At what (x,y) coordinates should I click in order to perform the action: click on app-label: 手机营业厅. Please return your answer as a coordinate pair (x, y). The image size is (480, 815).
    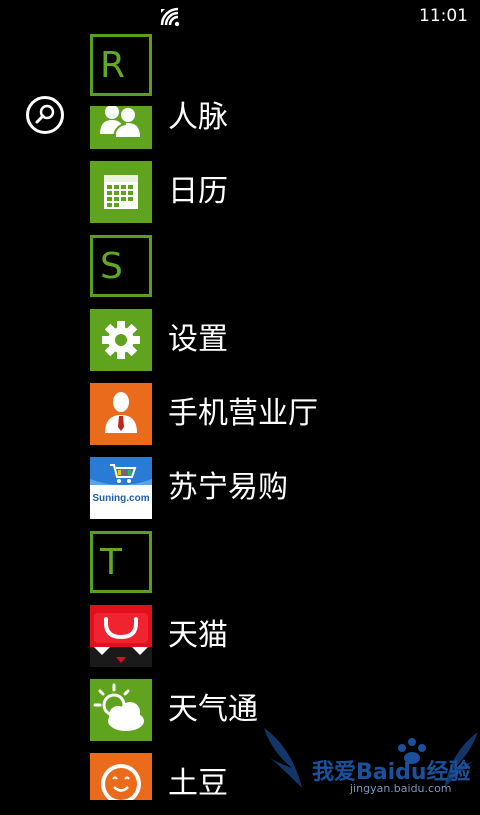
    Looking at the image, I should click on (243, 413).